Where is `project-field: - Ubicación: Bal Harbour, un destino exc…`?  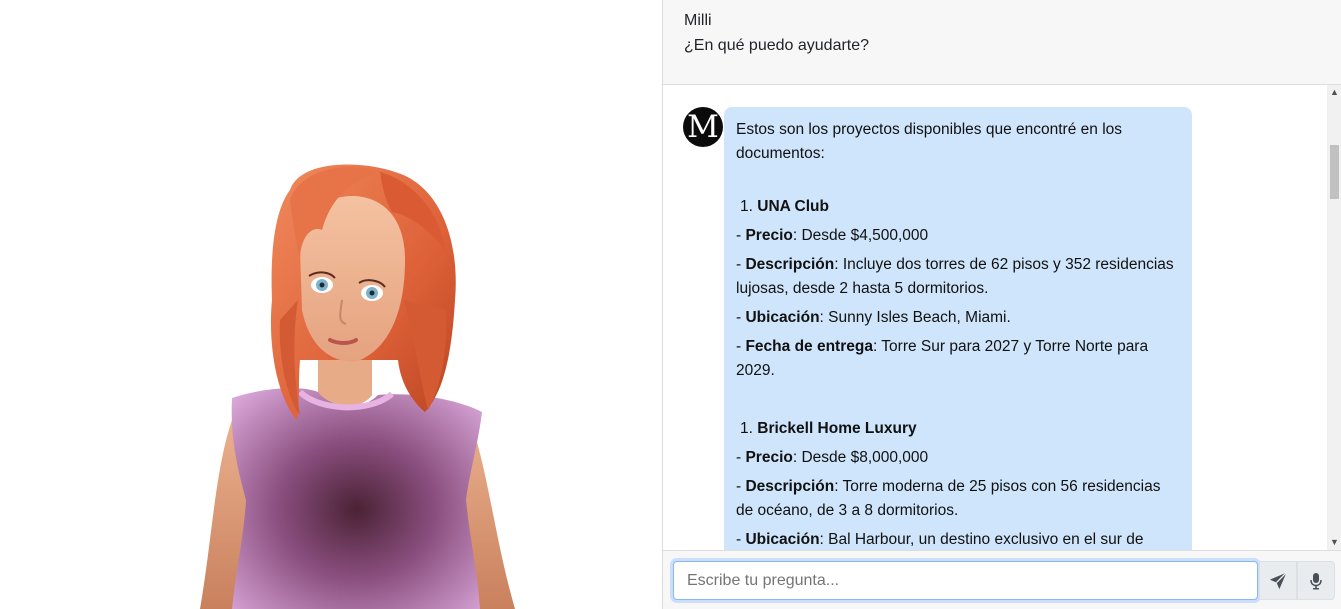 project-field: - Ubicación: Bal Harbour, un destino exc… is located at coordinates (940, 539).